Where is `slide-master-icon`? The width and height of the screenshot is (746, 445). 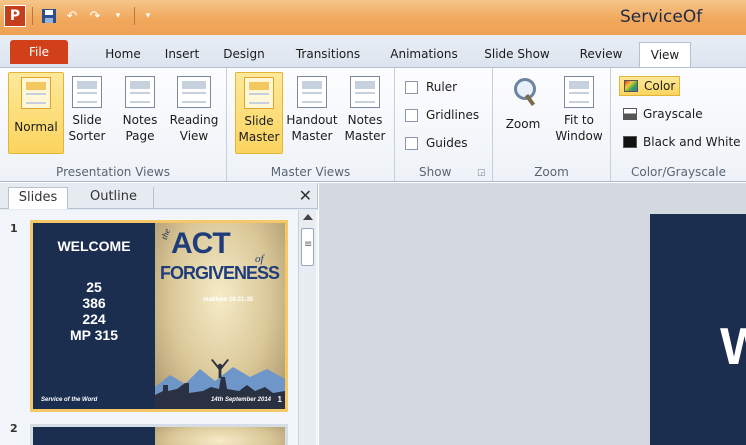 slide-master-icon is located at coordinates (259, 93).